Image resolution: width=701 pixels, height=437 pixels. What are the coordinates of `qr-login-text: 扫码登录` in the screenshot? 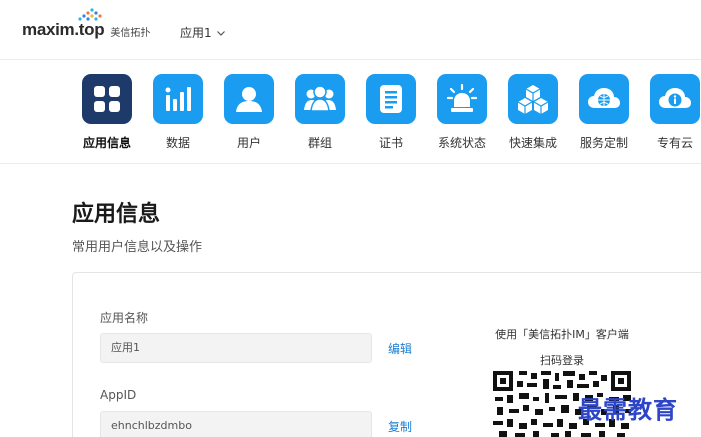 It's located at (562, 360).